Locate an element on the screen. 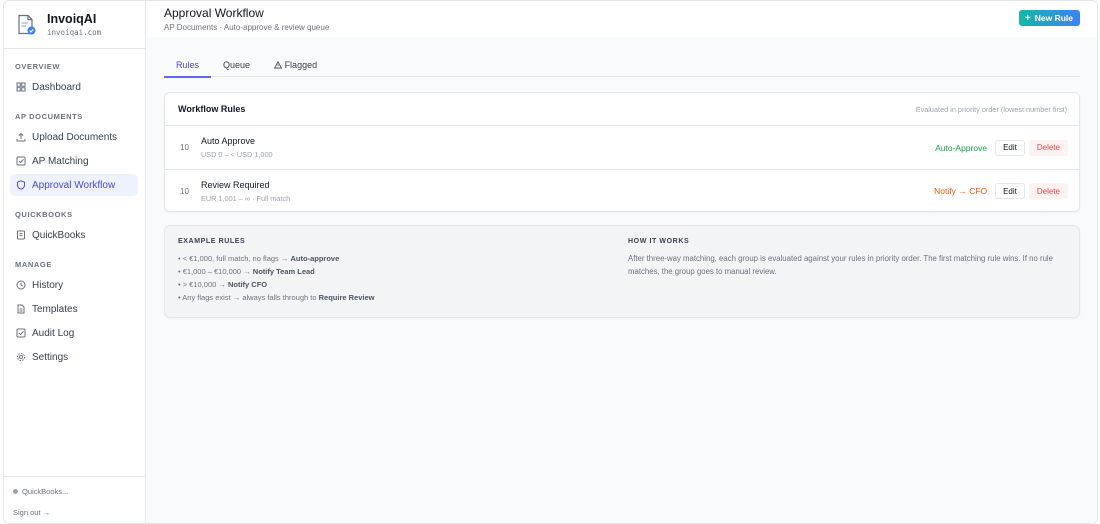 This screenshot has width=1100, height=524. gear-icon is located at coordinates (21, 357).